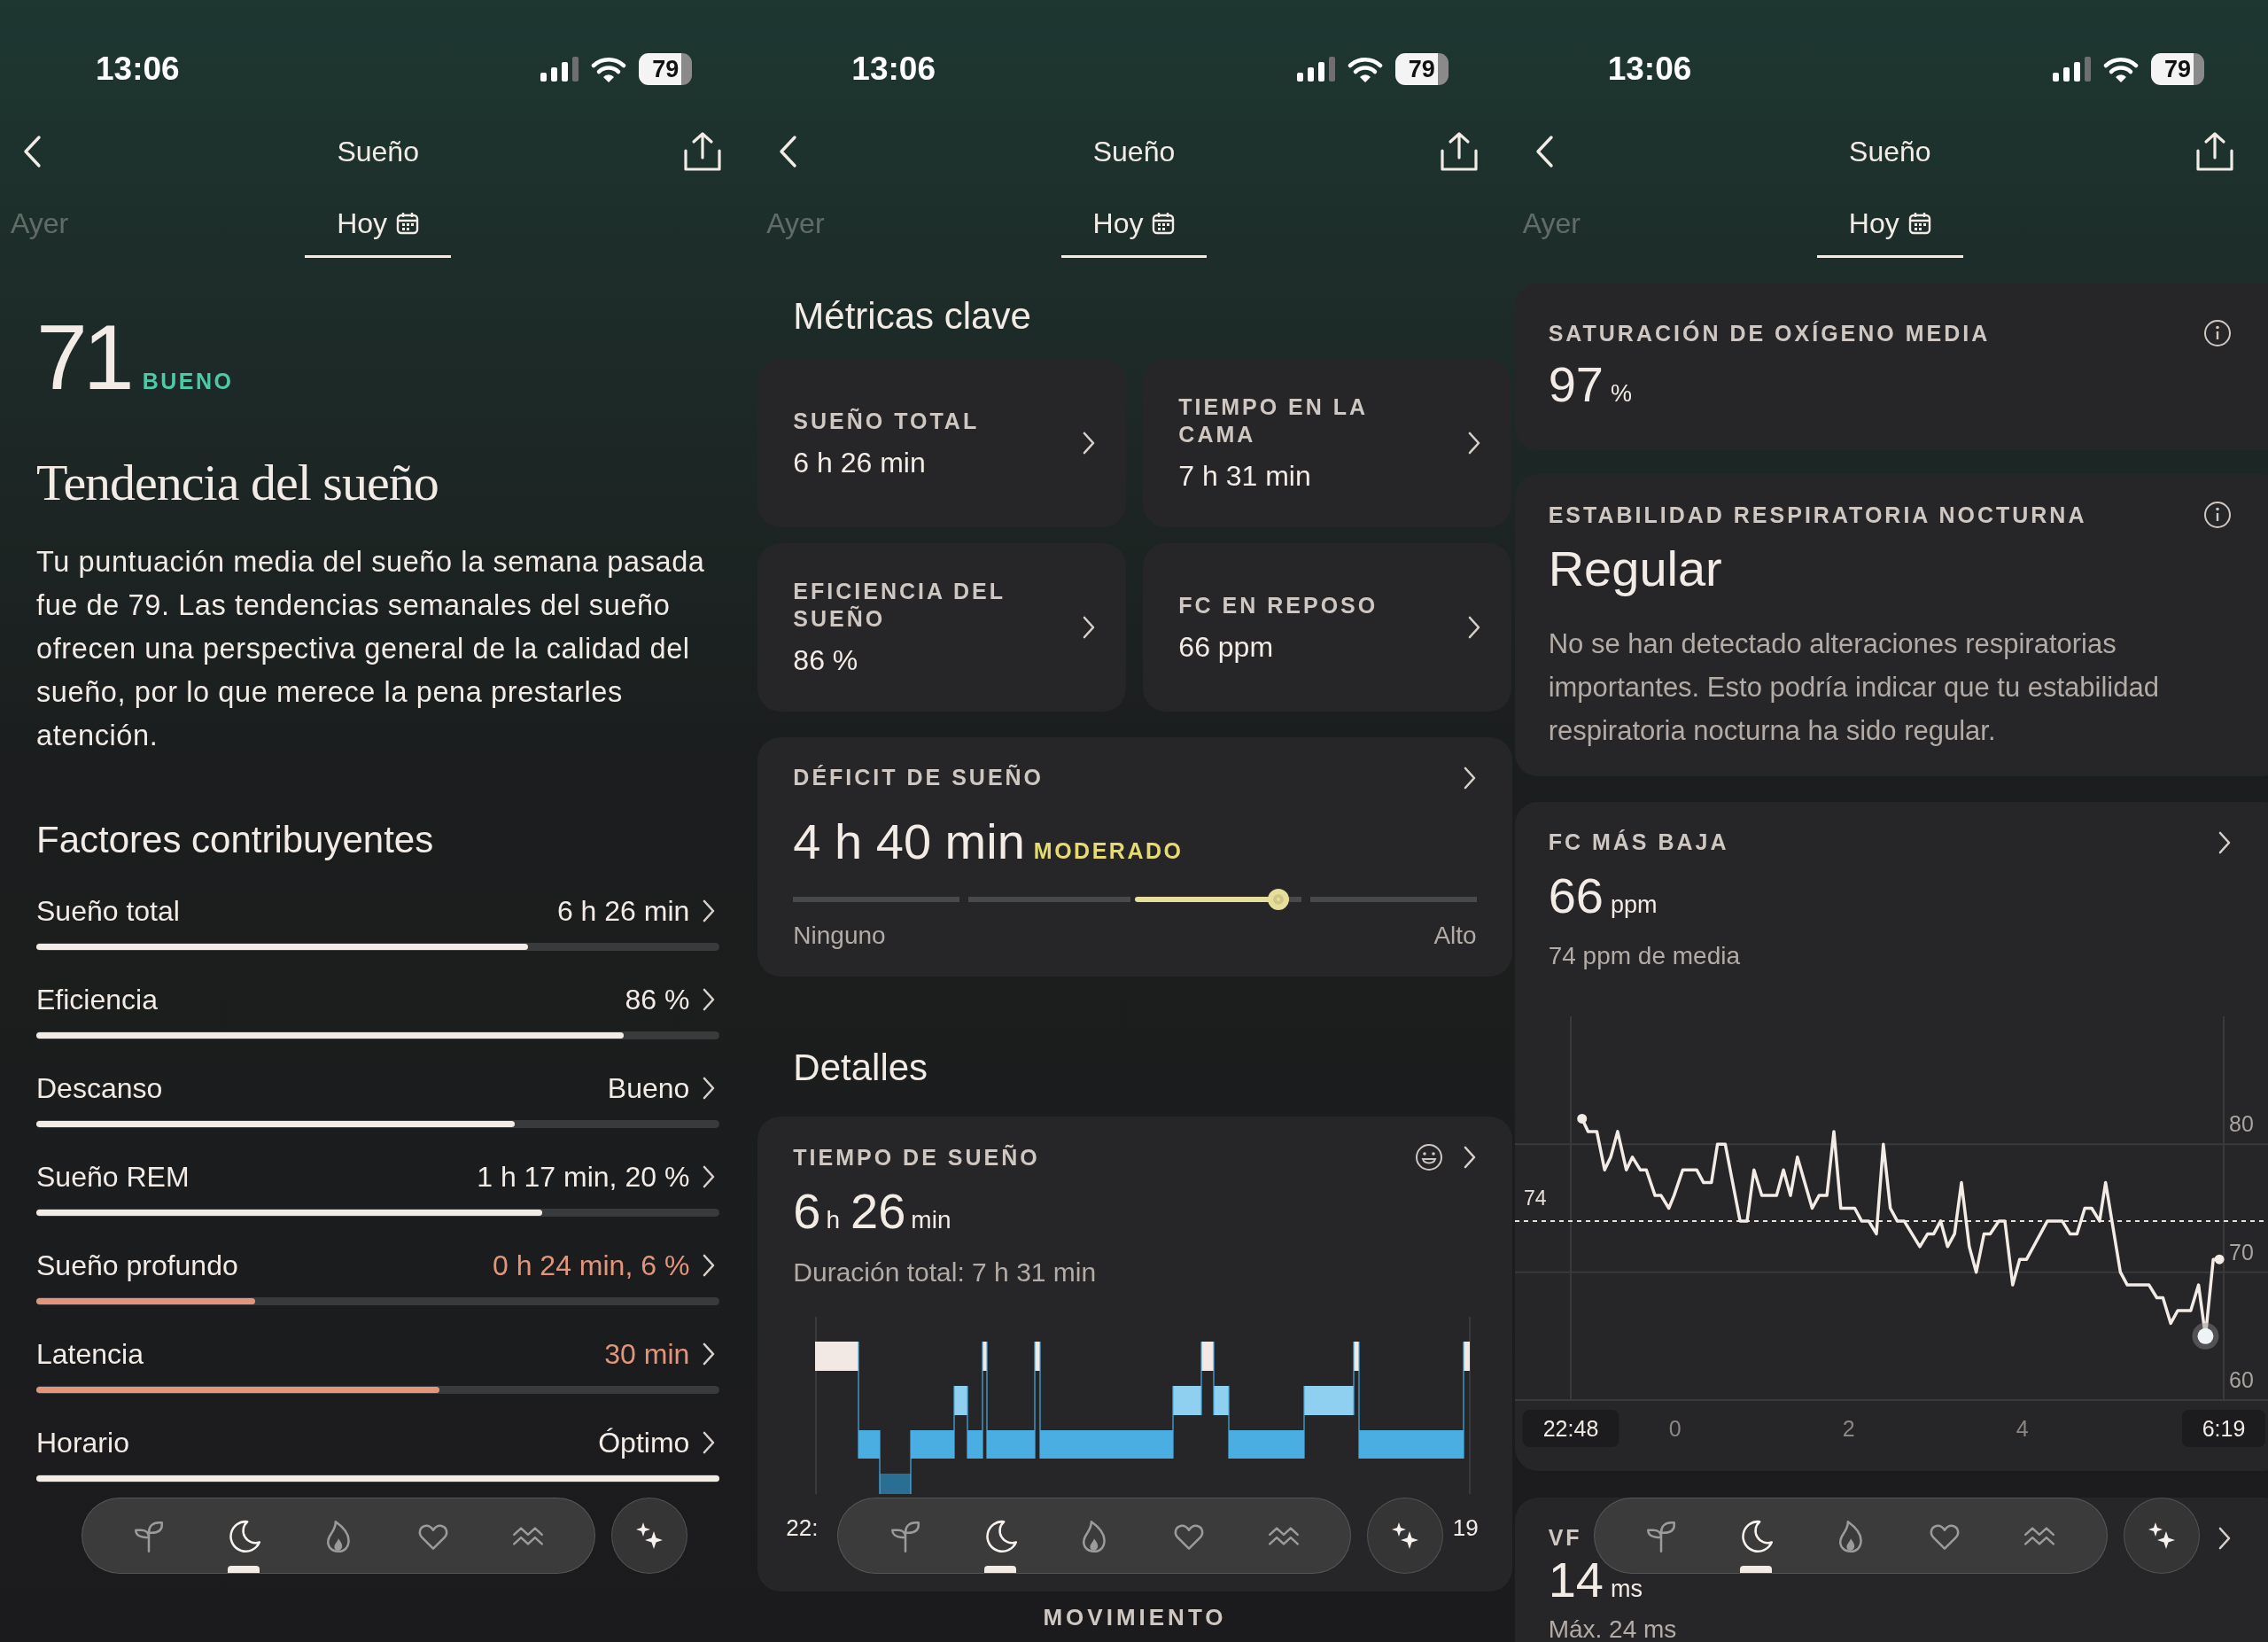 This screenshot has height=1642, width=2268. Describe the element at coordinates (137, 1266) in the screenshot. I see `factor-label: Sueño profundo` at that location.